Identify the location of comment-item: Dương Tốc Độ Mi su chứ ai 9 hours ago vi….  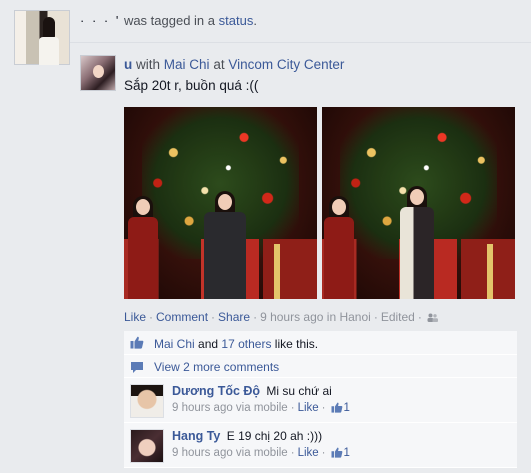
(320, 400).